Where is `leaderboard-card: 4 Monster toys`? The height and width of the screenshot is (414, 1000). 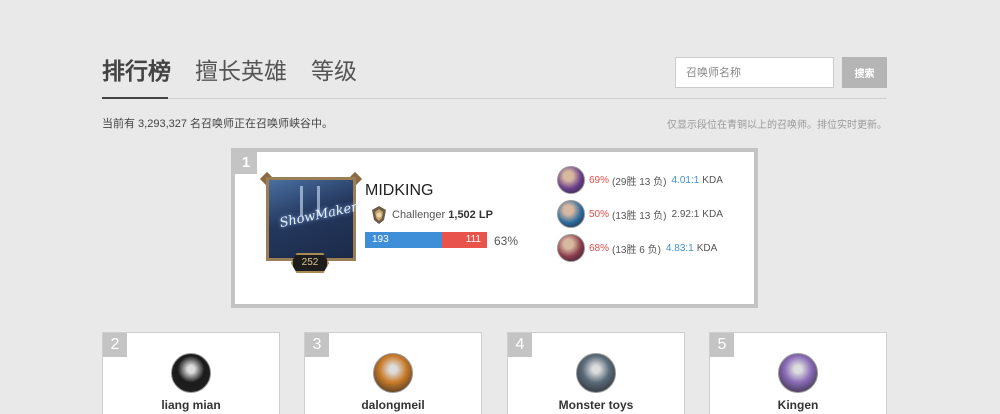
leaderboard-card: 4 Monster toys is located at coordinates (596, 373).